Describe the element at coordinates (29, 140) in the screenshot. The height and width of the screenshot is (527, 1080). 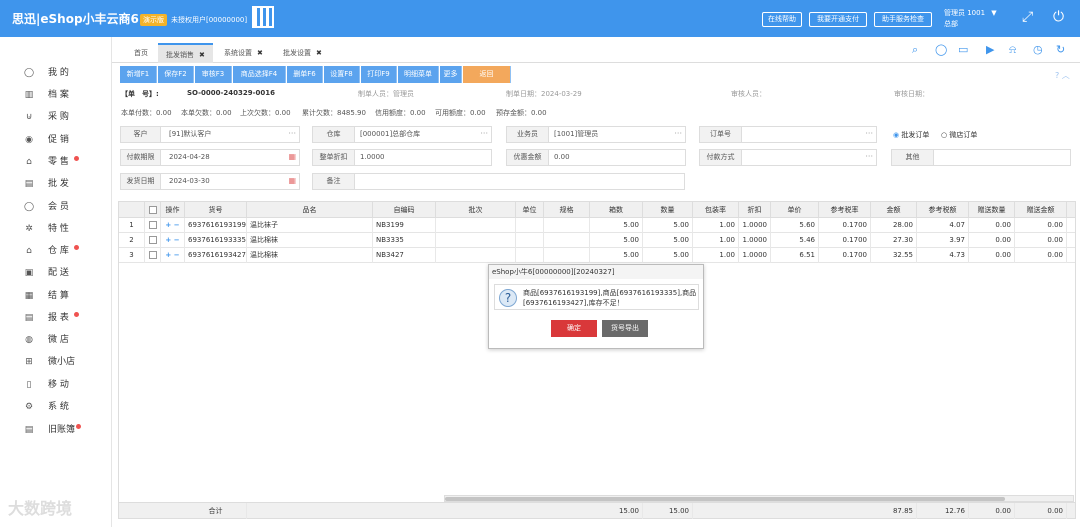
I see `eye-icon: ◉` at that location.